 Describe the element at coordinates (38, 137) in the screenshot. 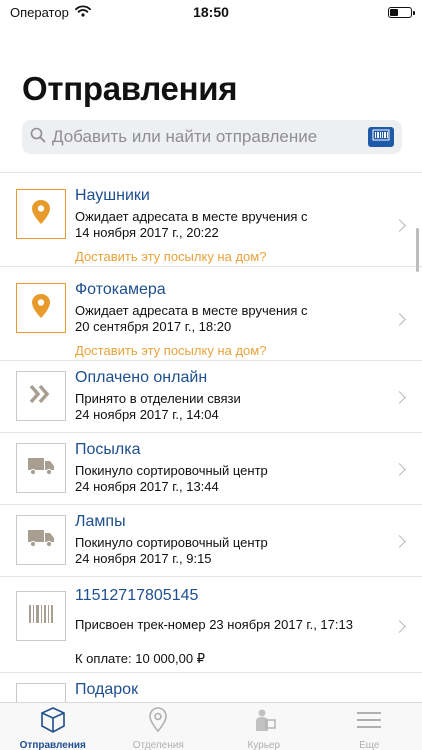

I see `search-icon` at that location.